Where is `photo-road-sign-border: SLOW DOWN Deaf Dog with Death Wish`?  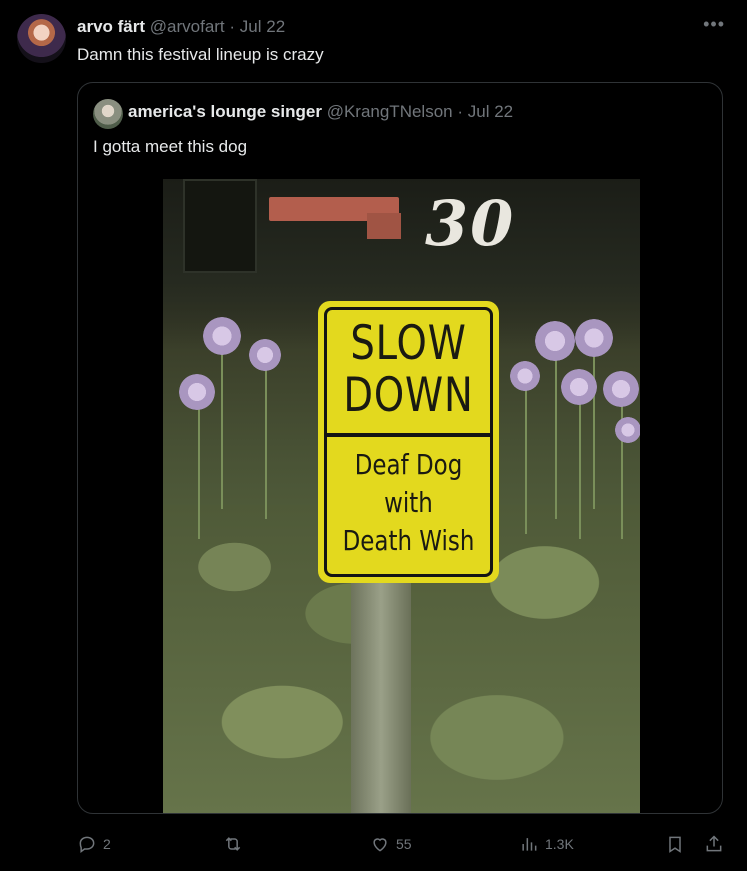 photo-road-sign-border: SLOW DOWN Deaf Dog with Death Wish is located at coordinates (408, 442).